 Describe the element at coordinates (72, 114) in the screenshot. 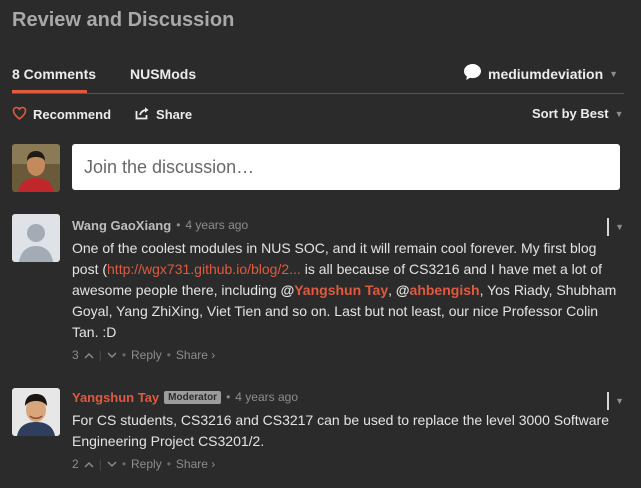

I see `recommend-label: Recommend` at that location.